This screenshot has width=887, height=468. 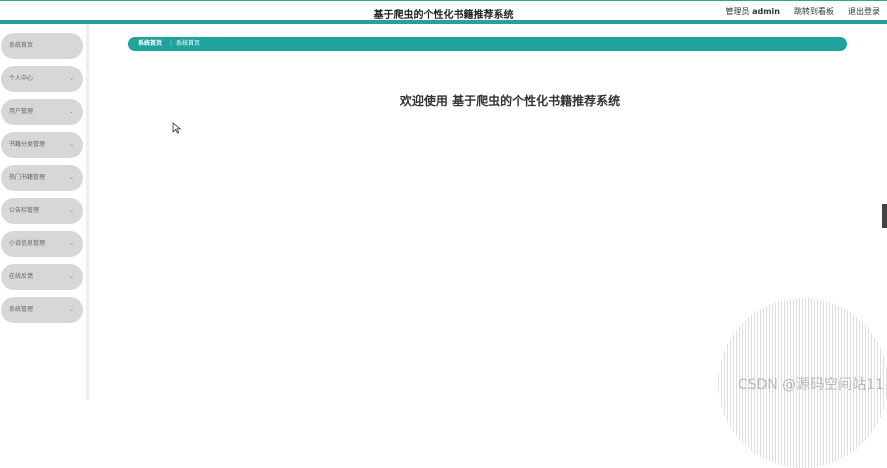 I want to click on sidebar-item-hot-books: 热门书籍管理 ⌄, so click(x=42, y=178).